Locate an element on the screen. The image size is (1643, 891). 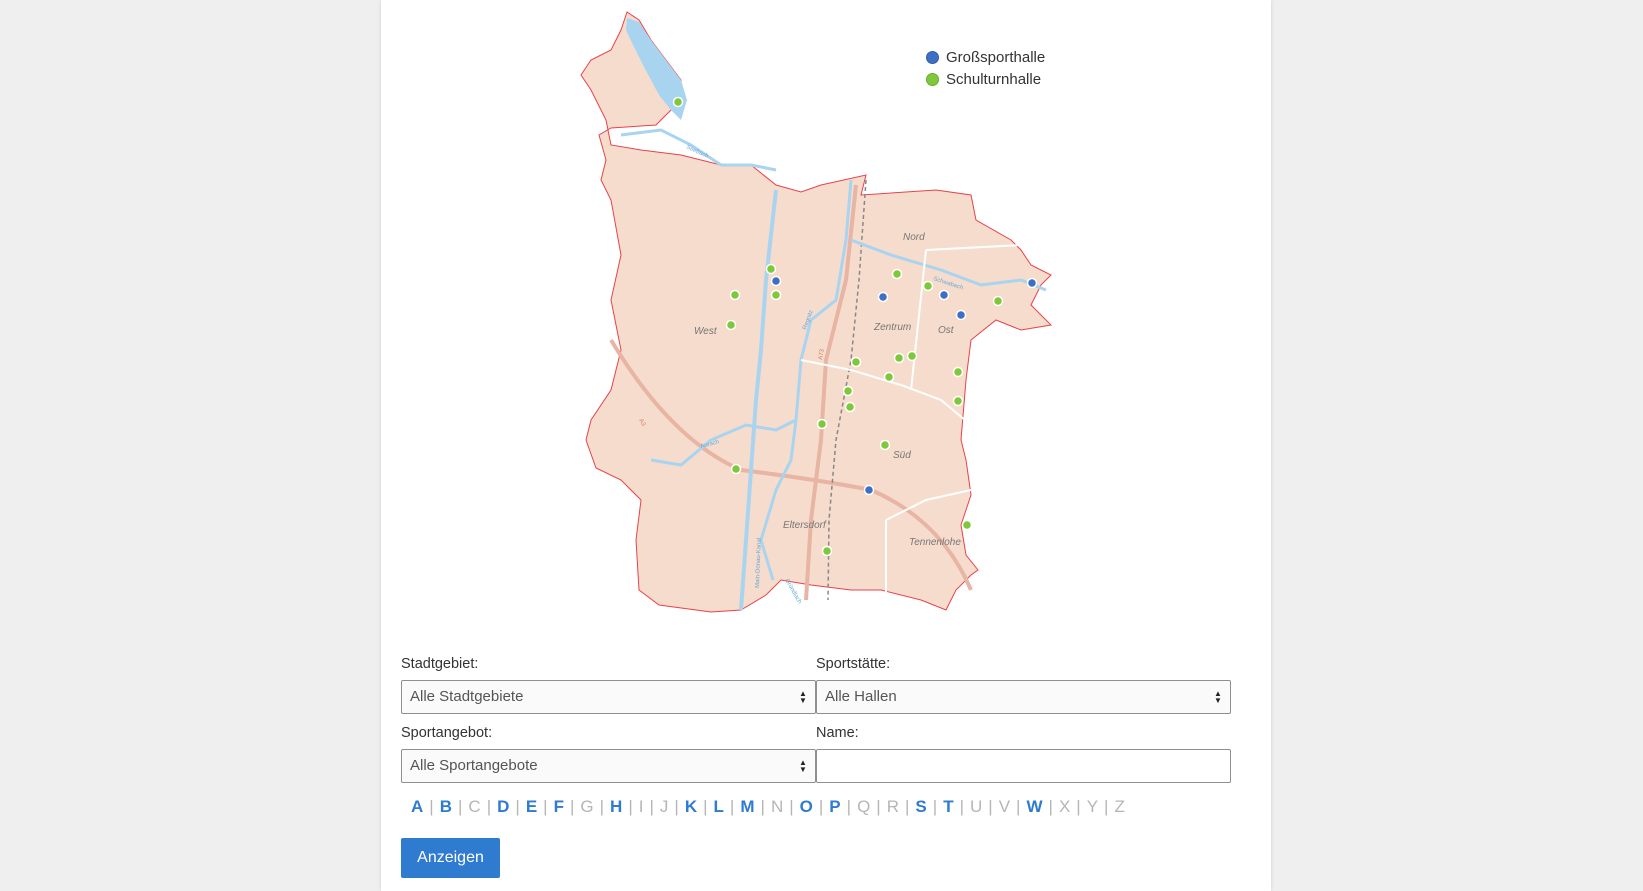
legend-label: Großsporthalle is located at coordinates (996, 57).